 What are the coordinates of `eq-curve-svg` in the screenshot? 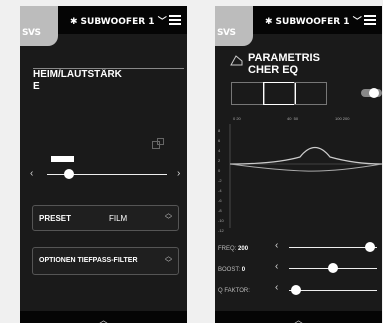 It's located at (305, 176).